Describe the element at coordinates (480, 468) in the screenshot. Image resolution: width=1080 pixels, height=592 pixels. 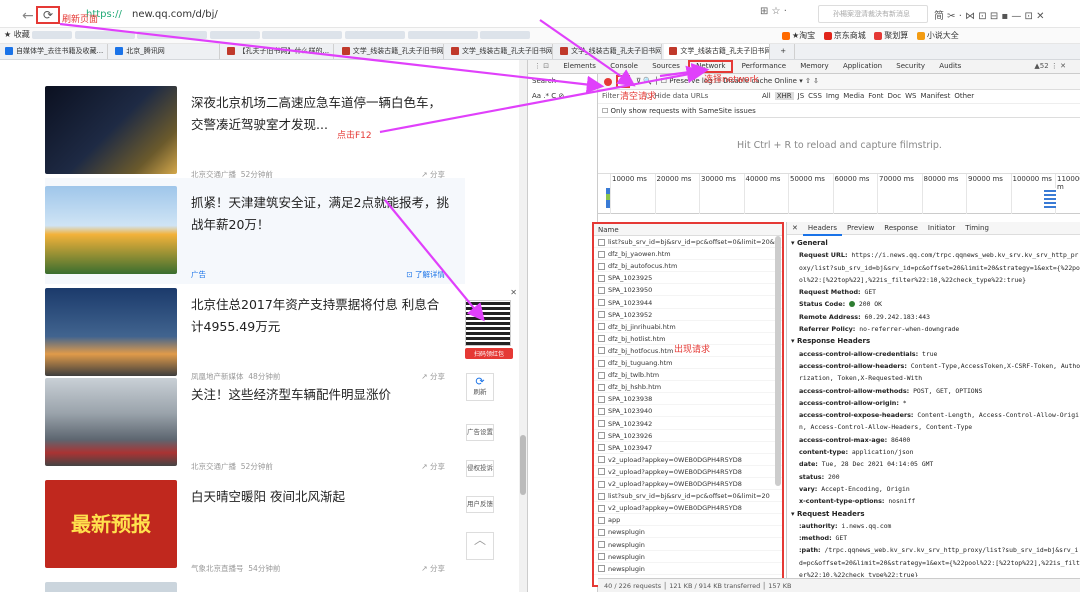
I see `report-button: 侵权投诉` at that location.